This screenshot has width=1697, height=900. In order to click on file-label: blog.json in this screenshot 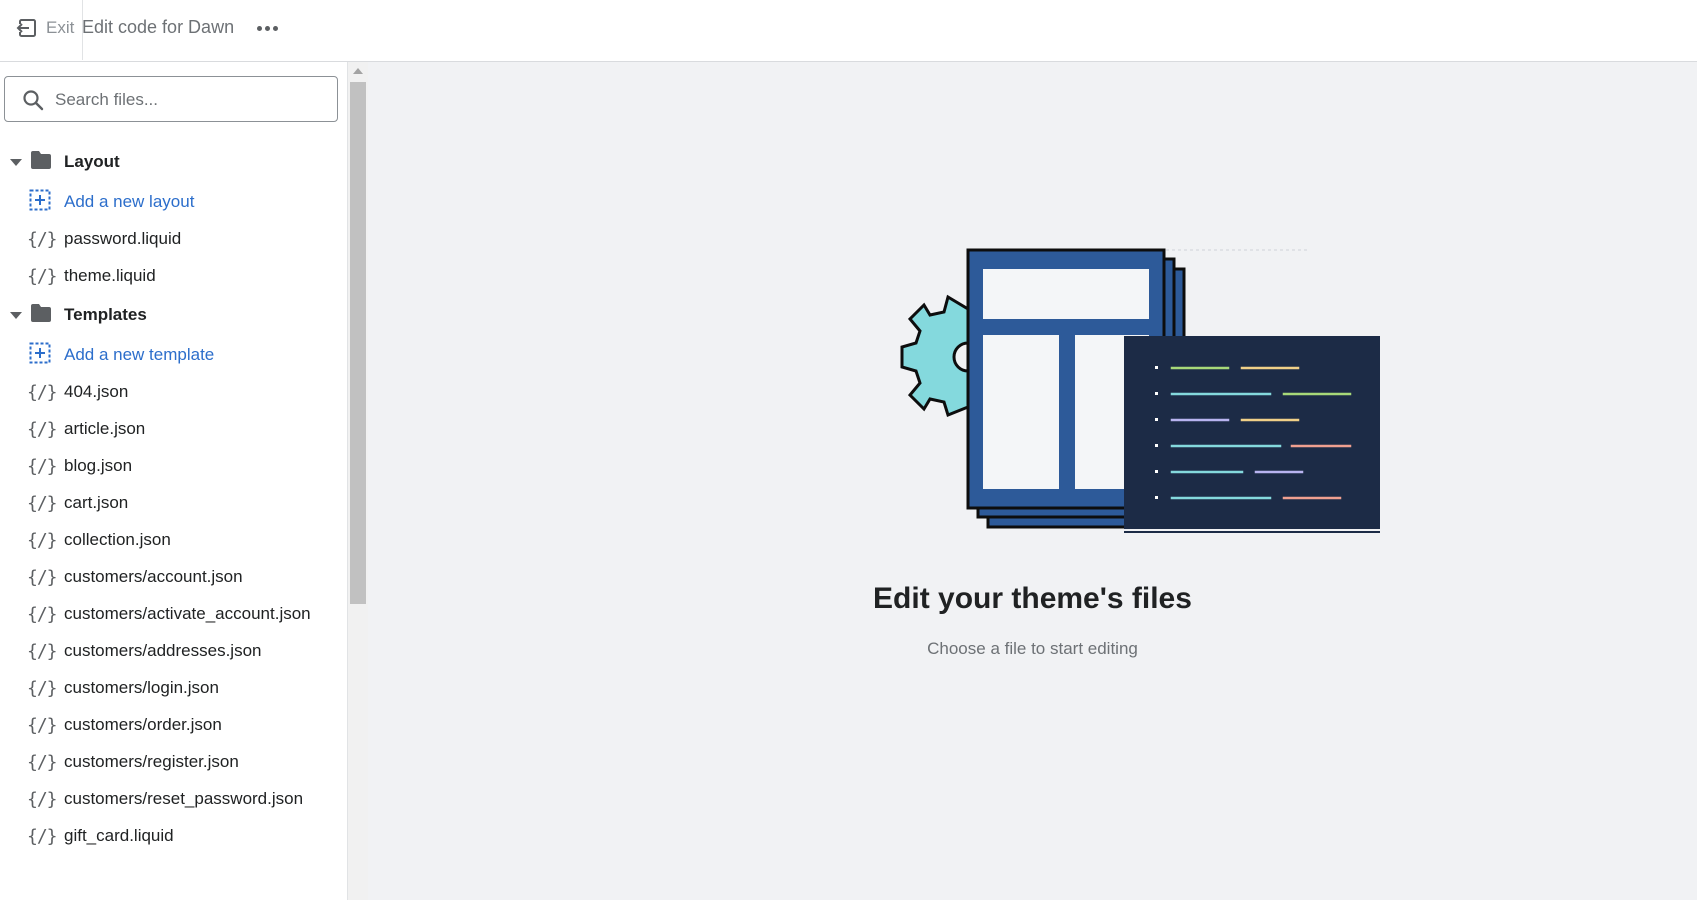, I will do `click(98, 466)`.